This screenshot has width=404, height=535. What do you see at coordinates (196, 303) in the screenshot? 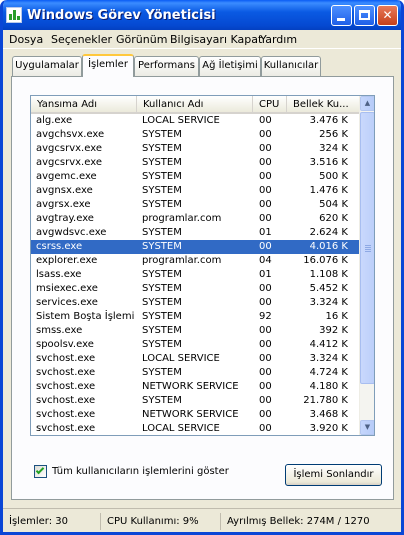
I see `process-row: services.exe SYSTEM 00 3.324 K` at bounding box center [196, 303].